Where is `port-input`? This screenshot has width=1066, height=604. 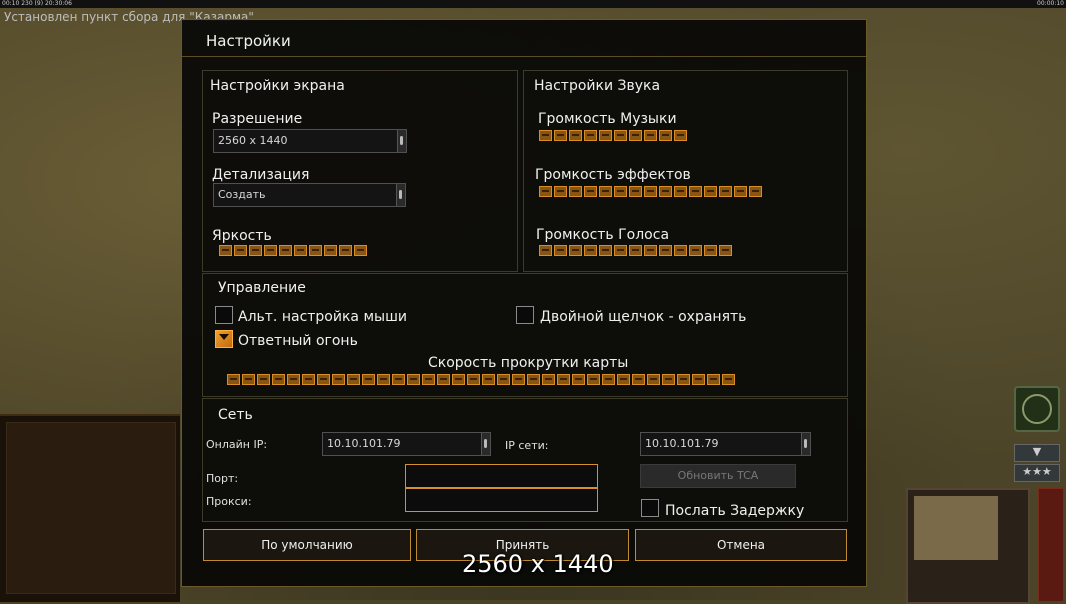 port-input is located at coordinates (501, 476).